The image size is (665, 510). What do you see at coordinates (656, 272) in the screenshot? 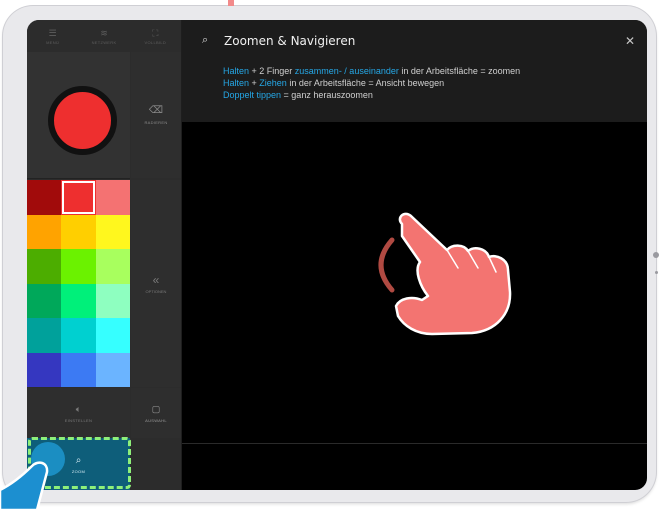
I see `sensor-dot` at bounding box center [656, 272].